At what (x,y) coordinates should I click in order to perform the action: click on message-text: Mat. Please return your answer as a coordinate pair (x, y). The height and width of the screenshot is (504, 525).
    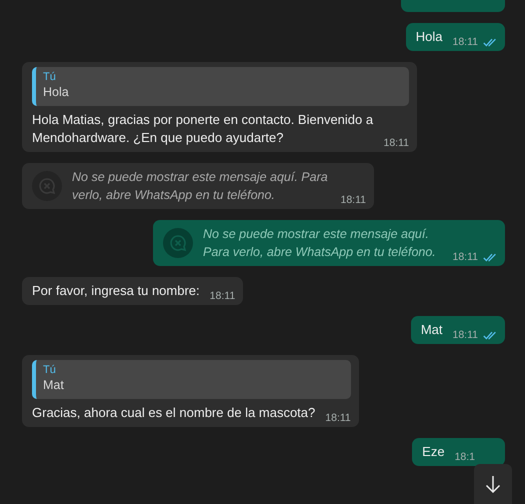
    Looking at the image, I should click on (431, 330).